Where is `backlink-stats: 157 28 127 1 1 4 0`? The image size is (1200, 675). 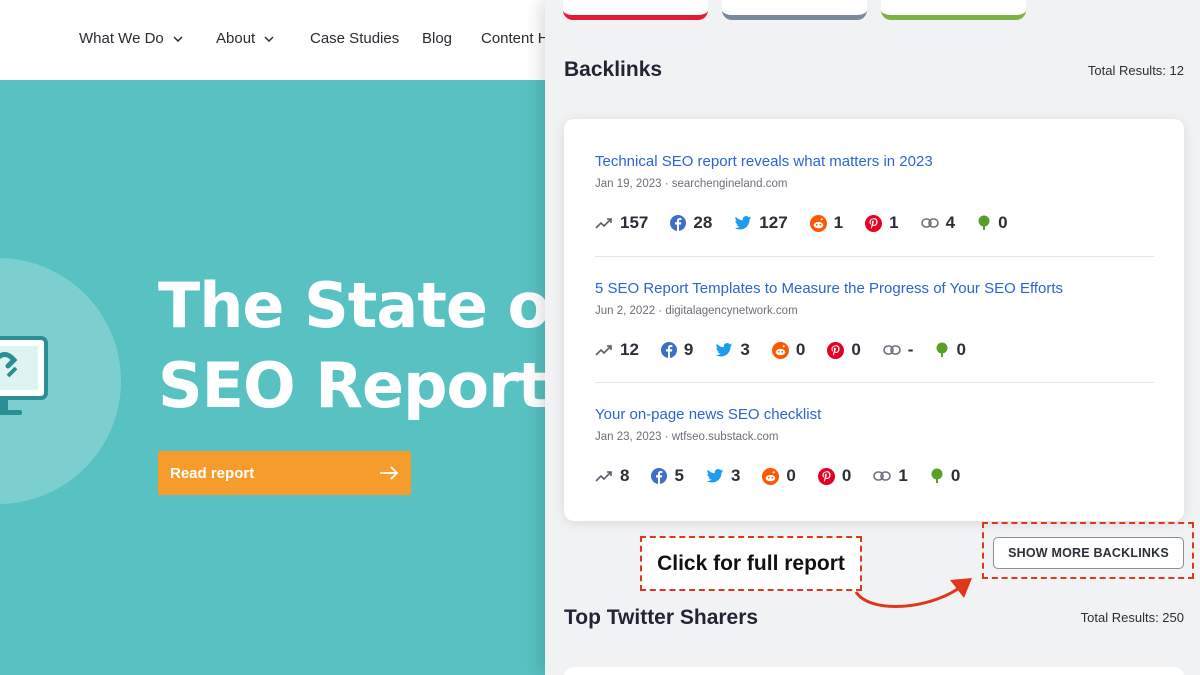
backlink-stats: 157 28 127 1 1 4 0 is located at coordinates (812, 223).